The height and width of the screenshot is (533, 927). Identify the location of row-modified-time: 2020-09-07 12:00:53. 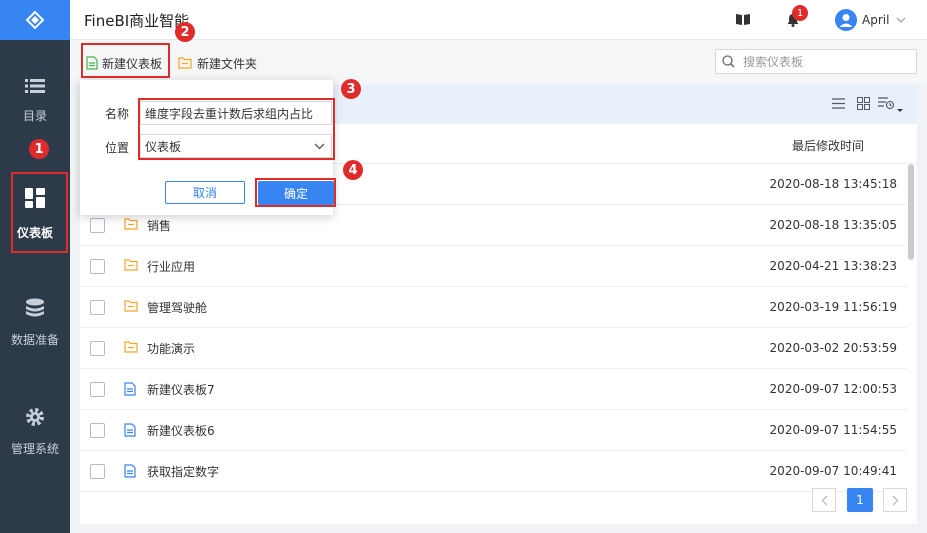
(833, 389).